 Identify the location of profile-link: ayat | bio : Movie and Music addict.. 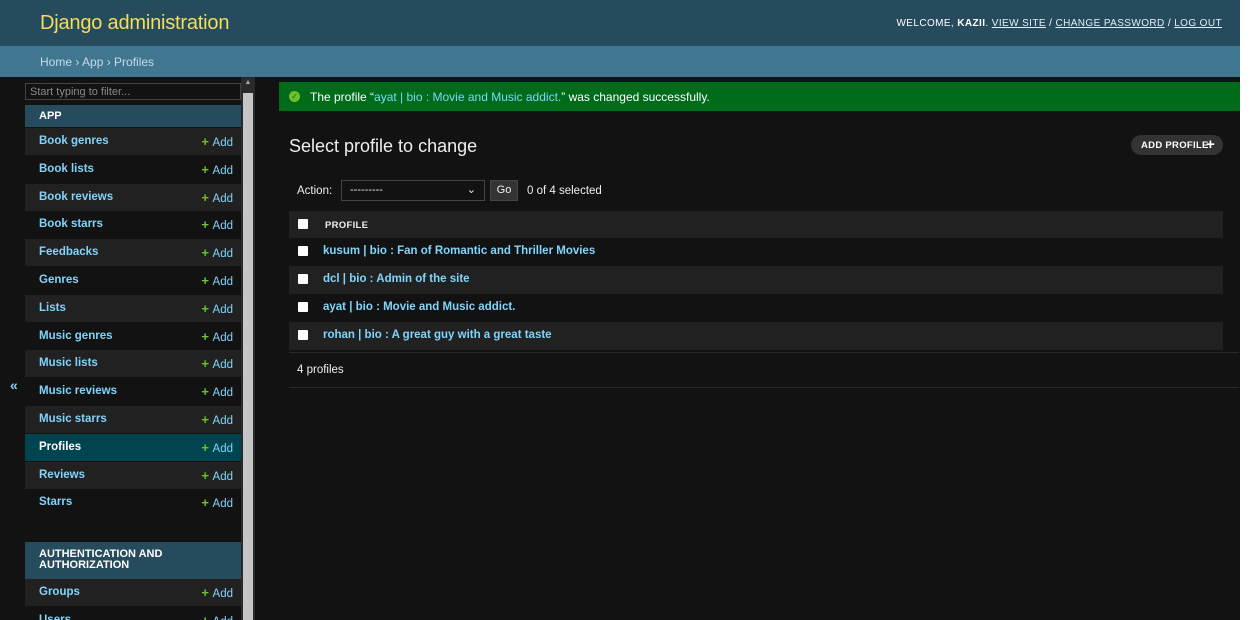
(419, 307).